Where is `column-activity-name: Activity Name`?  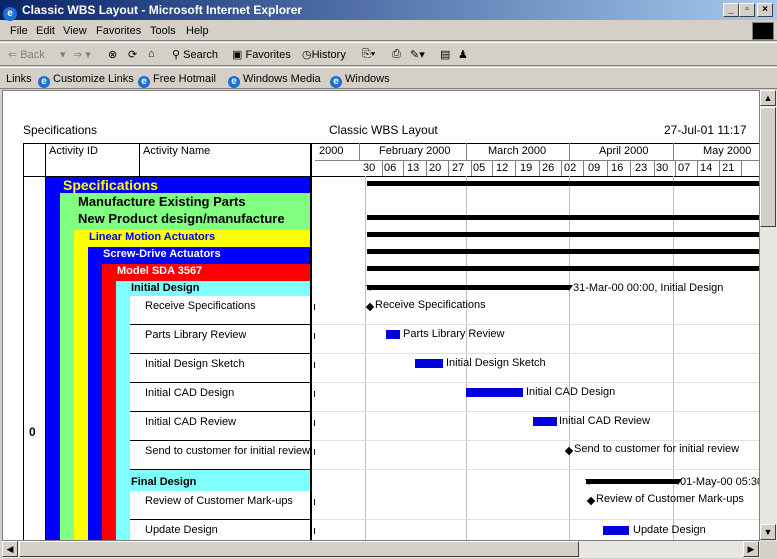 column-activity-name: Activity Name is located at coordinates (176, 151).